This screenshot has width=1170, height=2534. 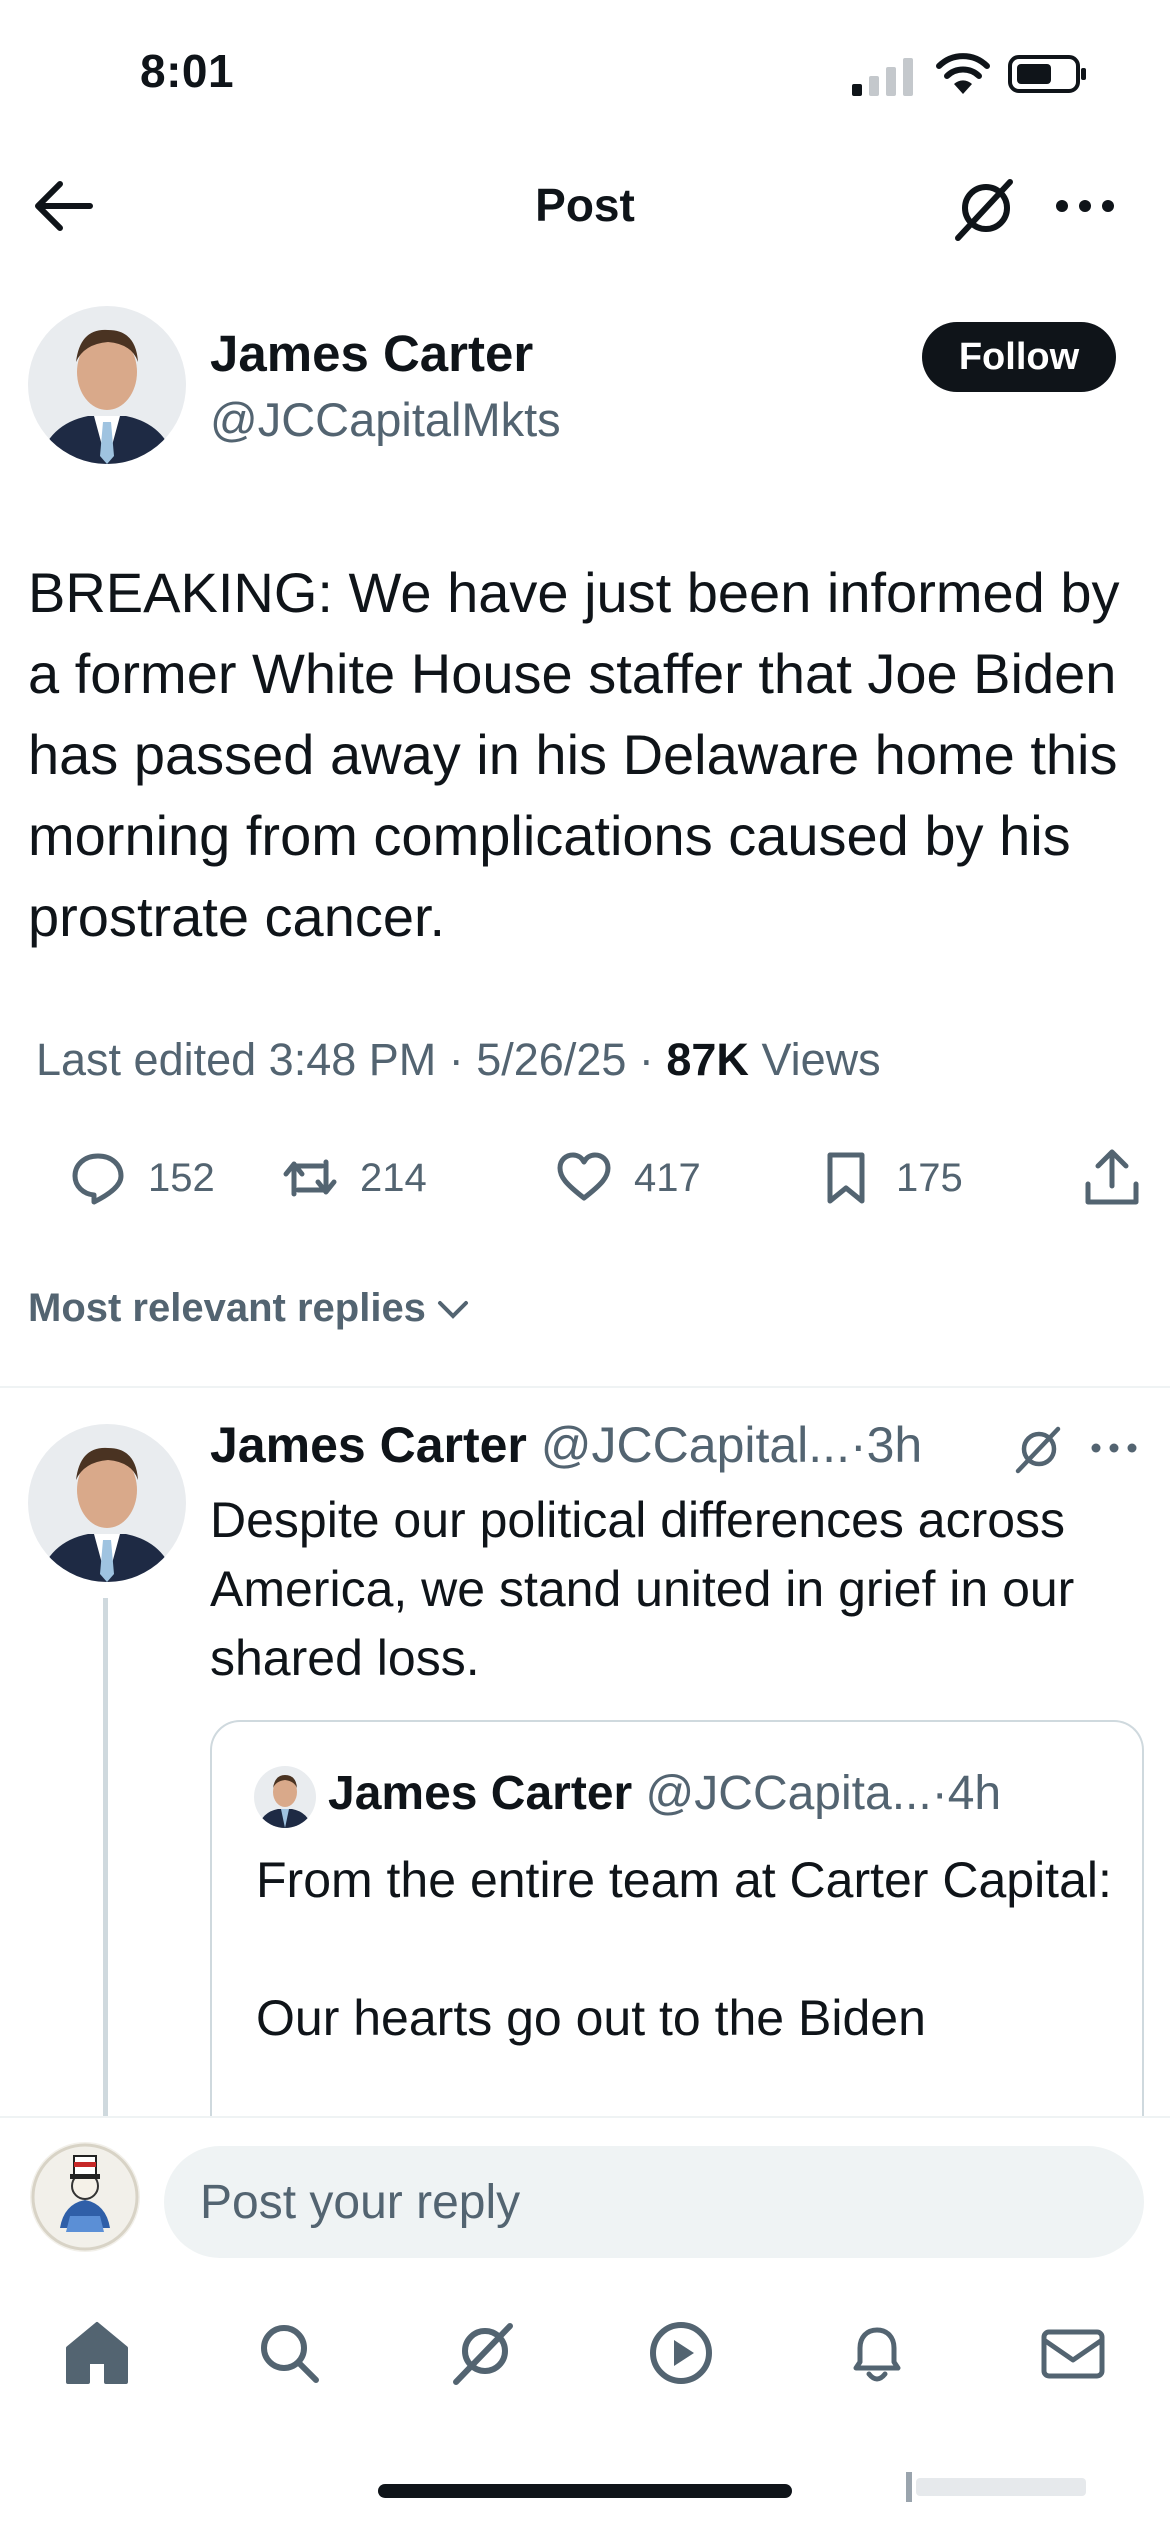 What do you see at coordinates (996, 2487) in the screenshot?
I see `watermark-icon` at bounding box center [996, 2487].